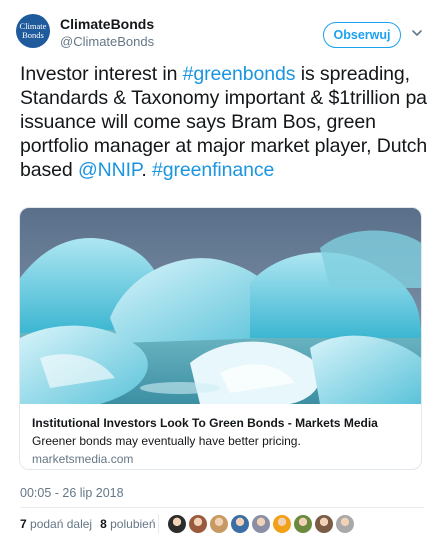 This screenshot has width=439, height=541. I want to click on follow-button: Obserwuj, so click(362, 35).